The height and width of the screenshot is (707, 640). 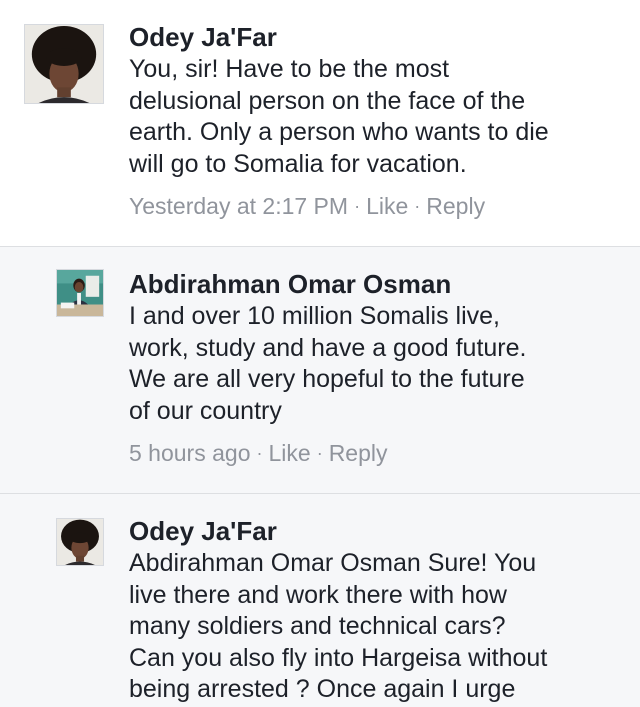 I want to click on comment-text-line: live there and work there with how, so click(x=318, y=594).